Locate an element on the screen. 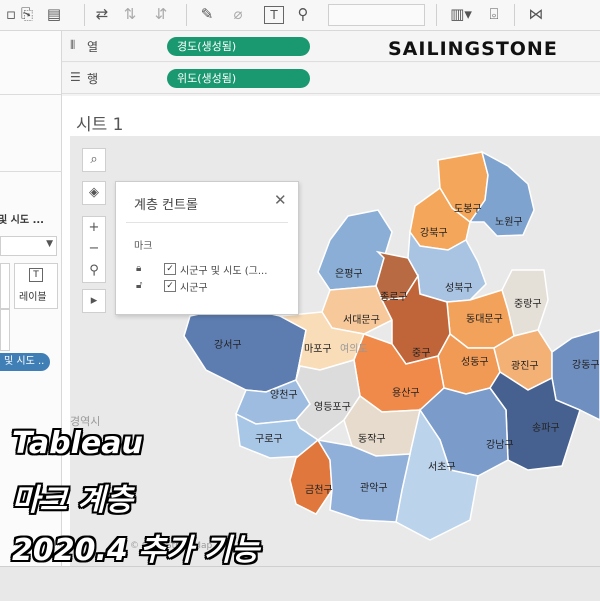 The height and width of the screenshot is (601, 600). district-label: 서대문구 is located at coordinates (361, 320).